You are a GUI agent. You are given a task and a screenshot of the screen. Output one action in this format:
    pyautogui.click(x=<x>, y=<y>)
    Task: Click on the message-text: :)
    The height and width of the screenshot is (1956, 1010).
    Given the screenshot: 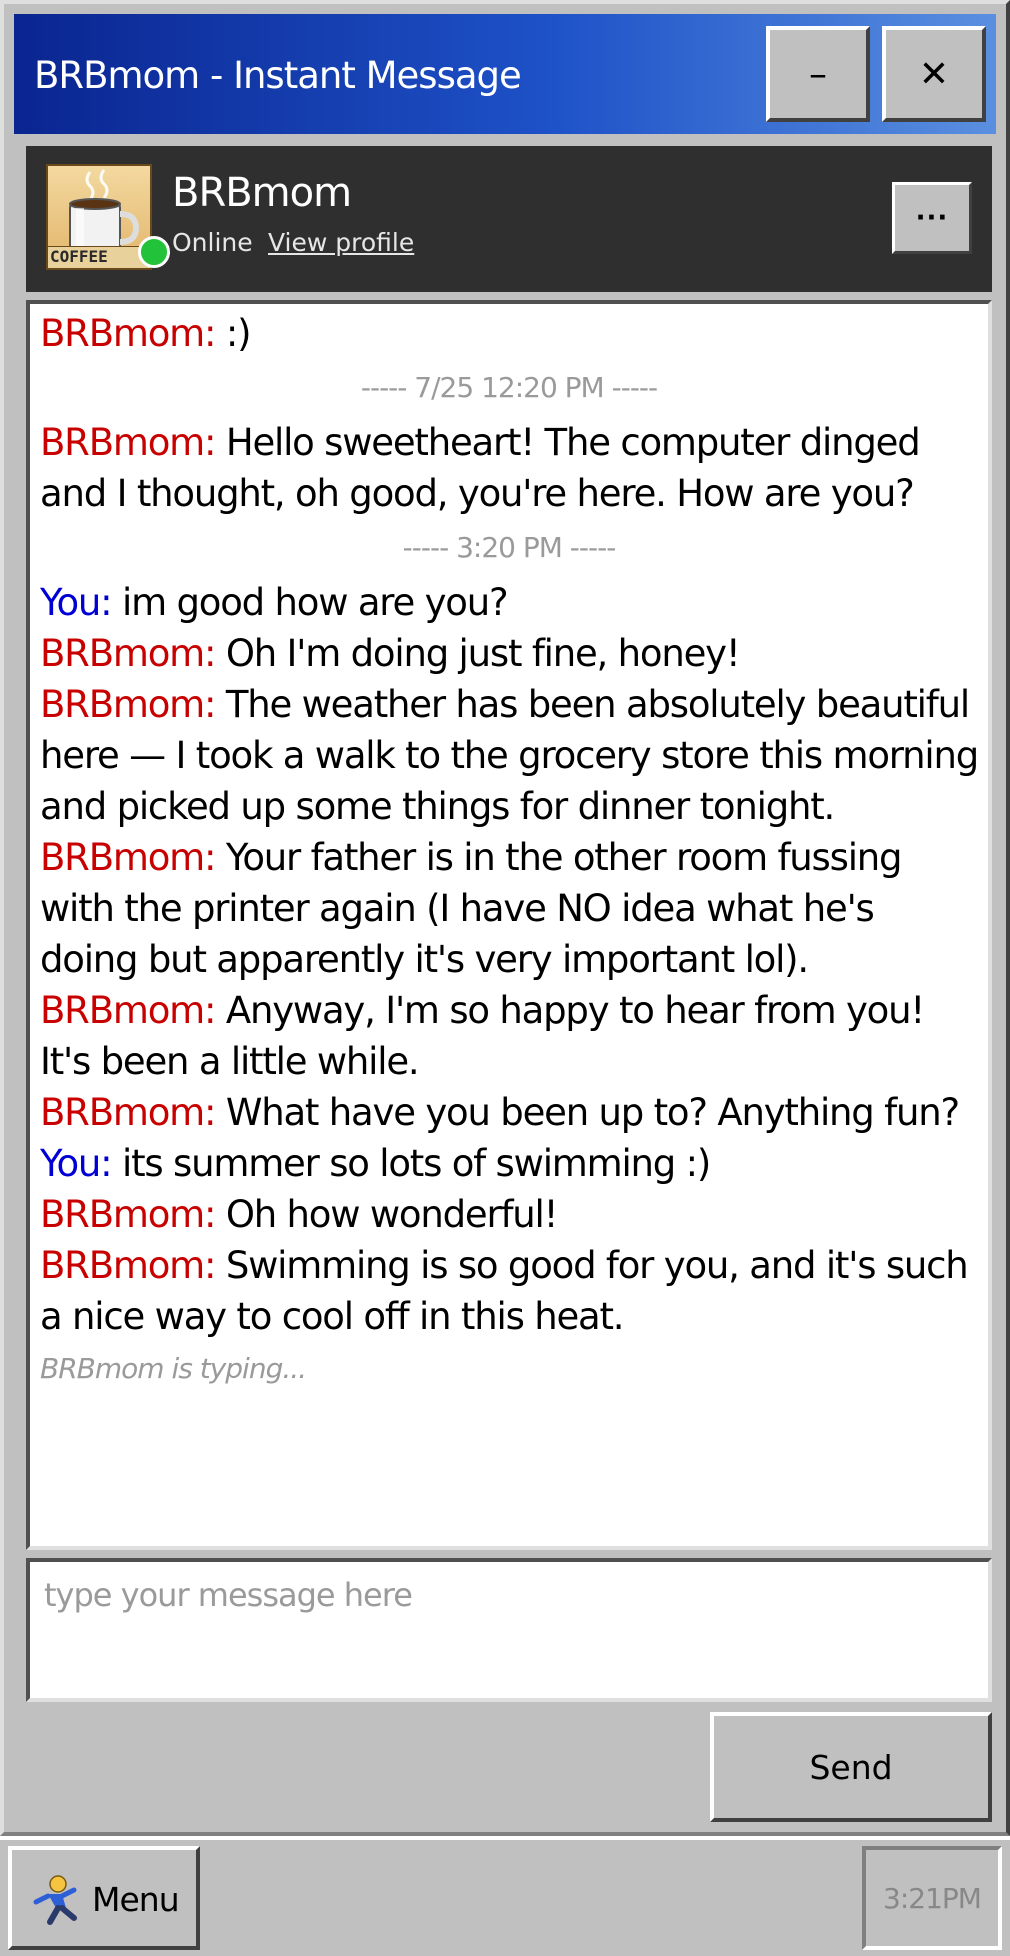 What is the action you would take?
    pyautogui.click(x=233, y=333)
    